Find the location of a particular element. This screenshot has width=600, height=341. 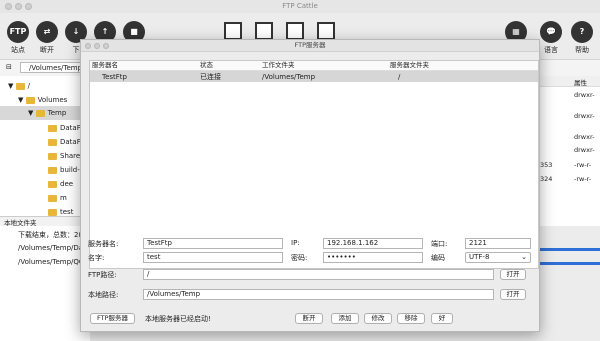

tree-item: ▼ Temp is located at coordinates (47, 113).